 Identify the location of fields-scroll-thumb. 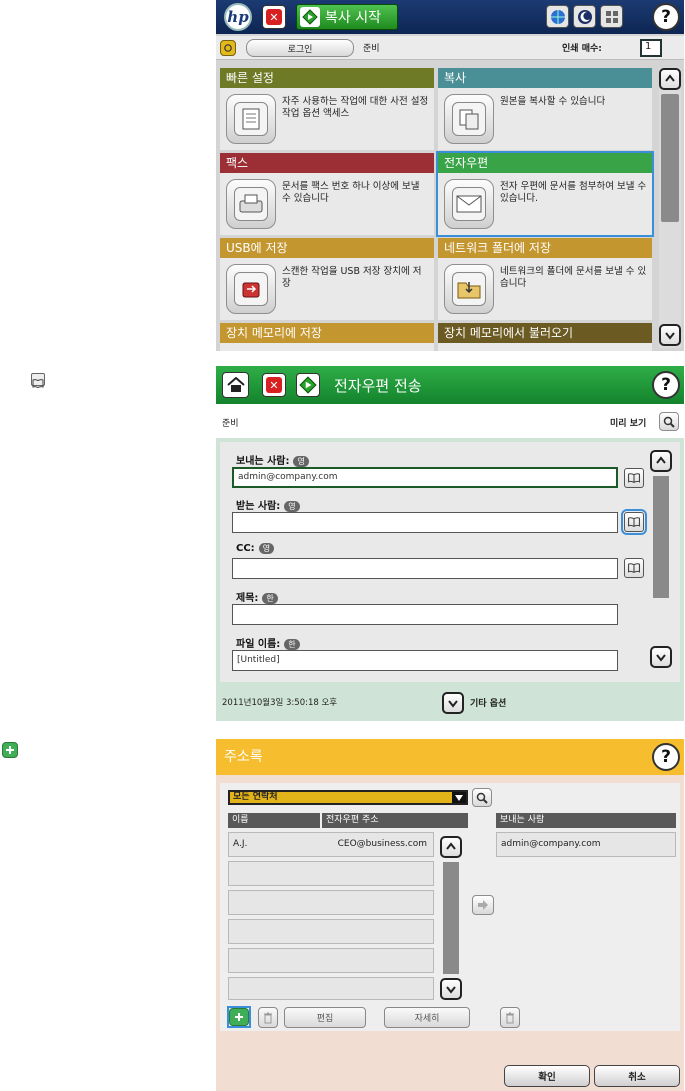
(661, 537).